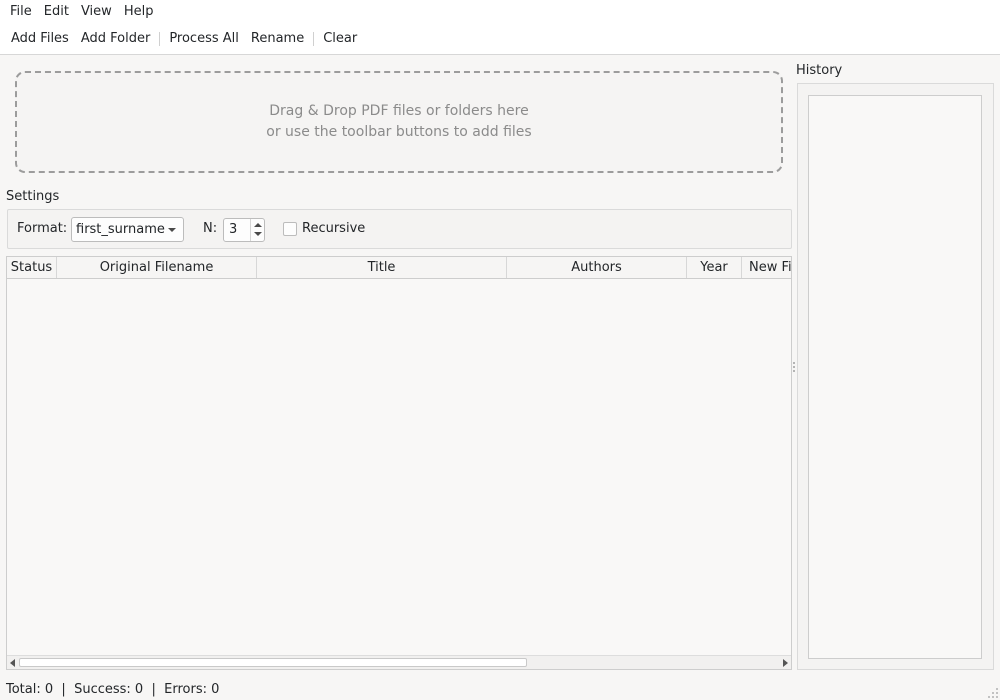 This screenshot has height=700, width=1000. Describe the element at coordinates (204, 39) in the screenshot. I see `process-all-button: Process All` at that location.